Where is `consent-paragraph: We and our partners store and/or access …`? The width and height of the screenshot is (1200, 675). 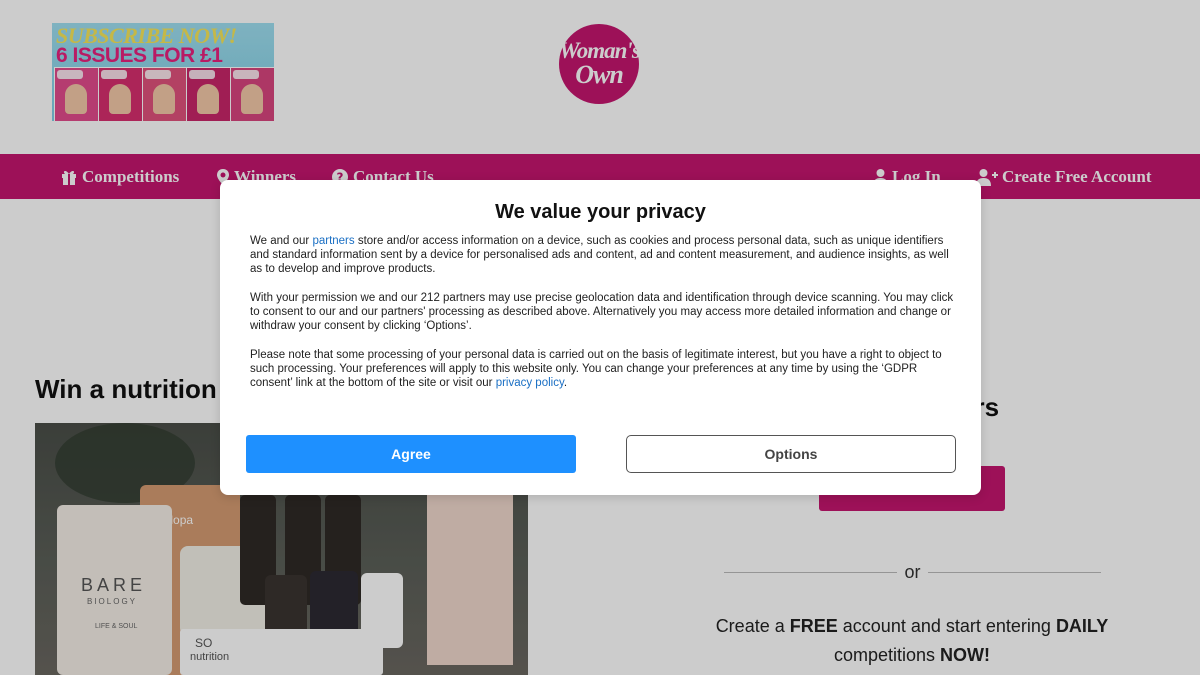
consent-paragraph: We and our partners store and/or access … is located at coordinates (599, 255).